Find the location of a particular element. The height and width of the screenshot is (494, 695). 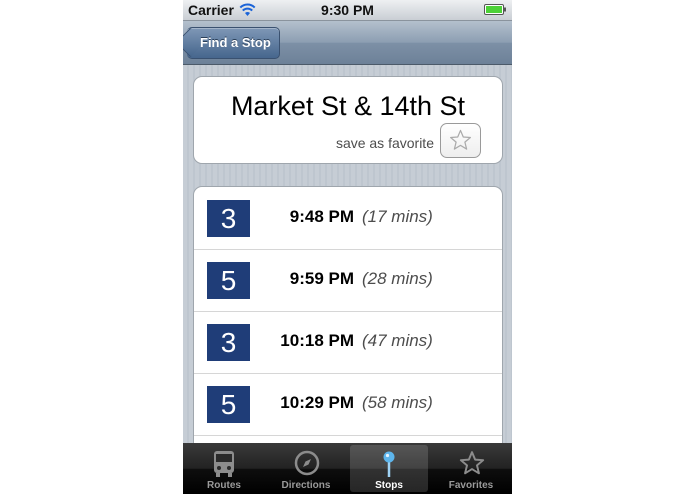

tab-routes: Routes is located at coordinates (224, 468).